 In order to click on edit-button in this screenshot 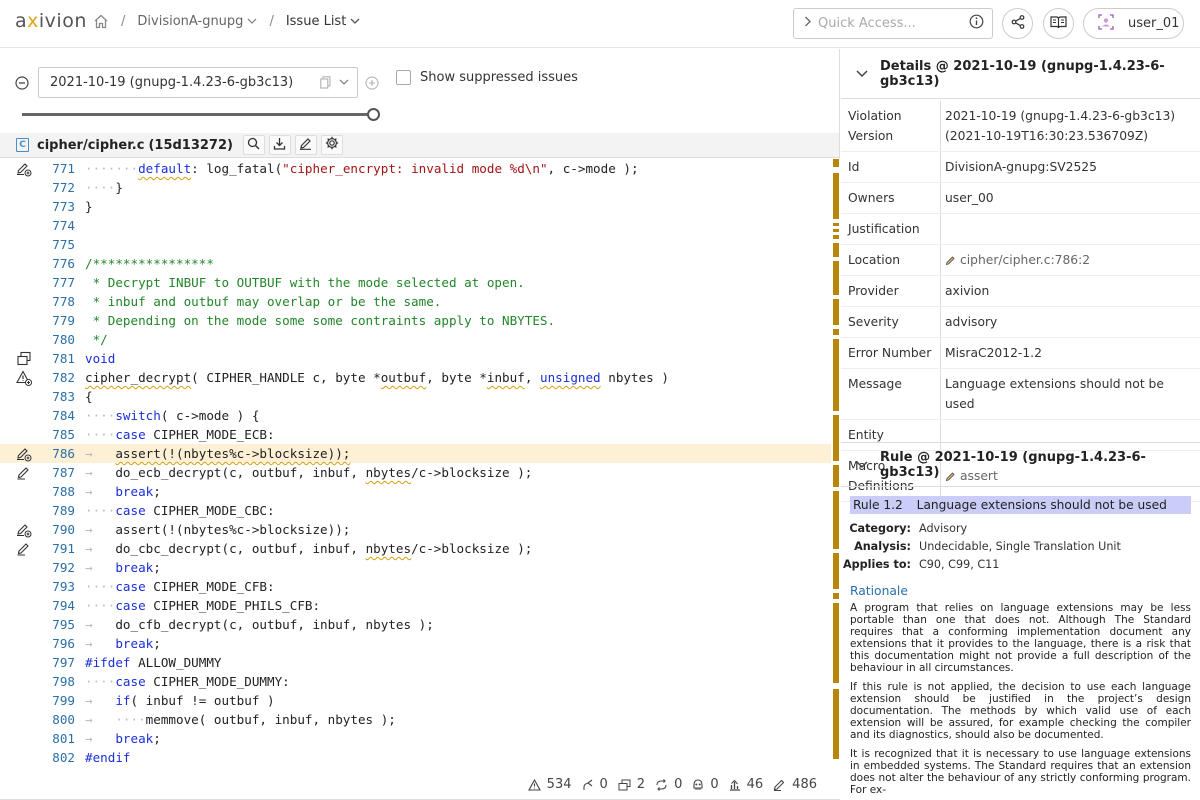, I will do `click(305, 145)`.